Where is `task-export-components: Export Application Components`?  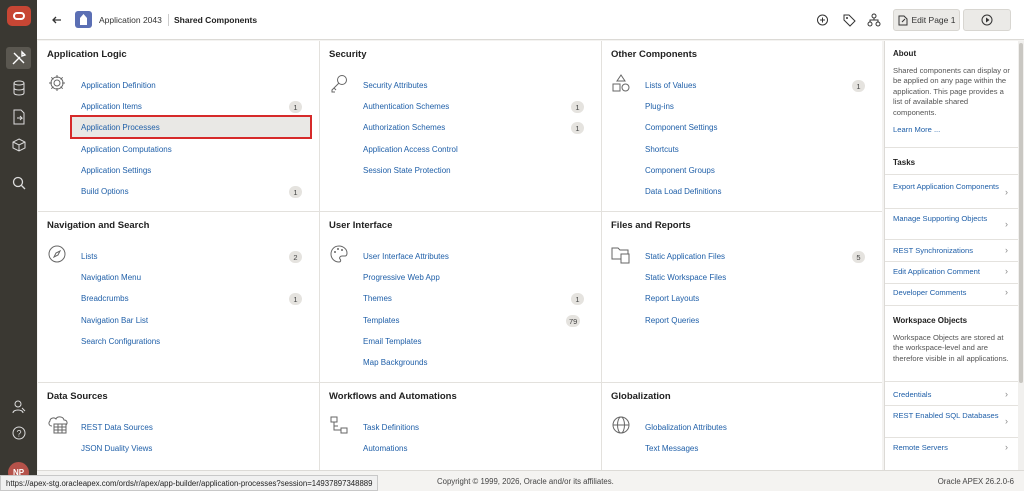 task-export-components: Export Application Components is located at coordinates (949, 187).